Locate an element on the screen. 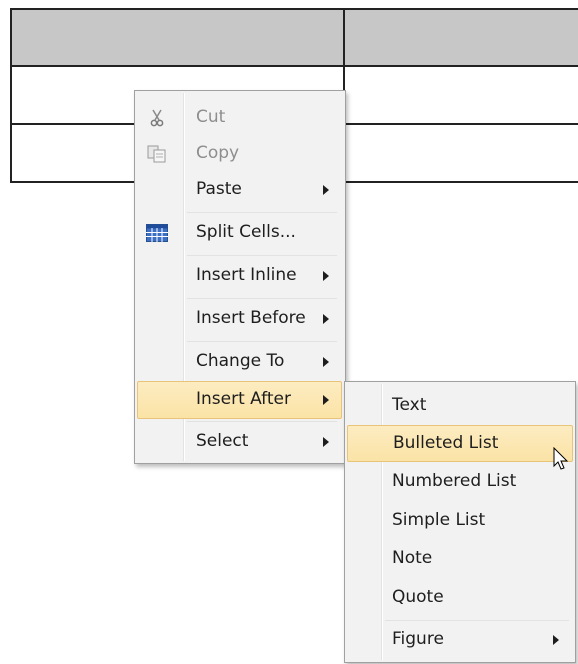 This screenshot has width=578, height=664. menu-item-insert-inline: Insert Inline is located at coordinates (239, 276).